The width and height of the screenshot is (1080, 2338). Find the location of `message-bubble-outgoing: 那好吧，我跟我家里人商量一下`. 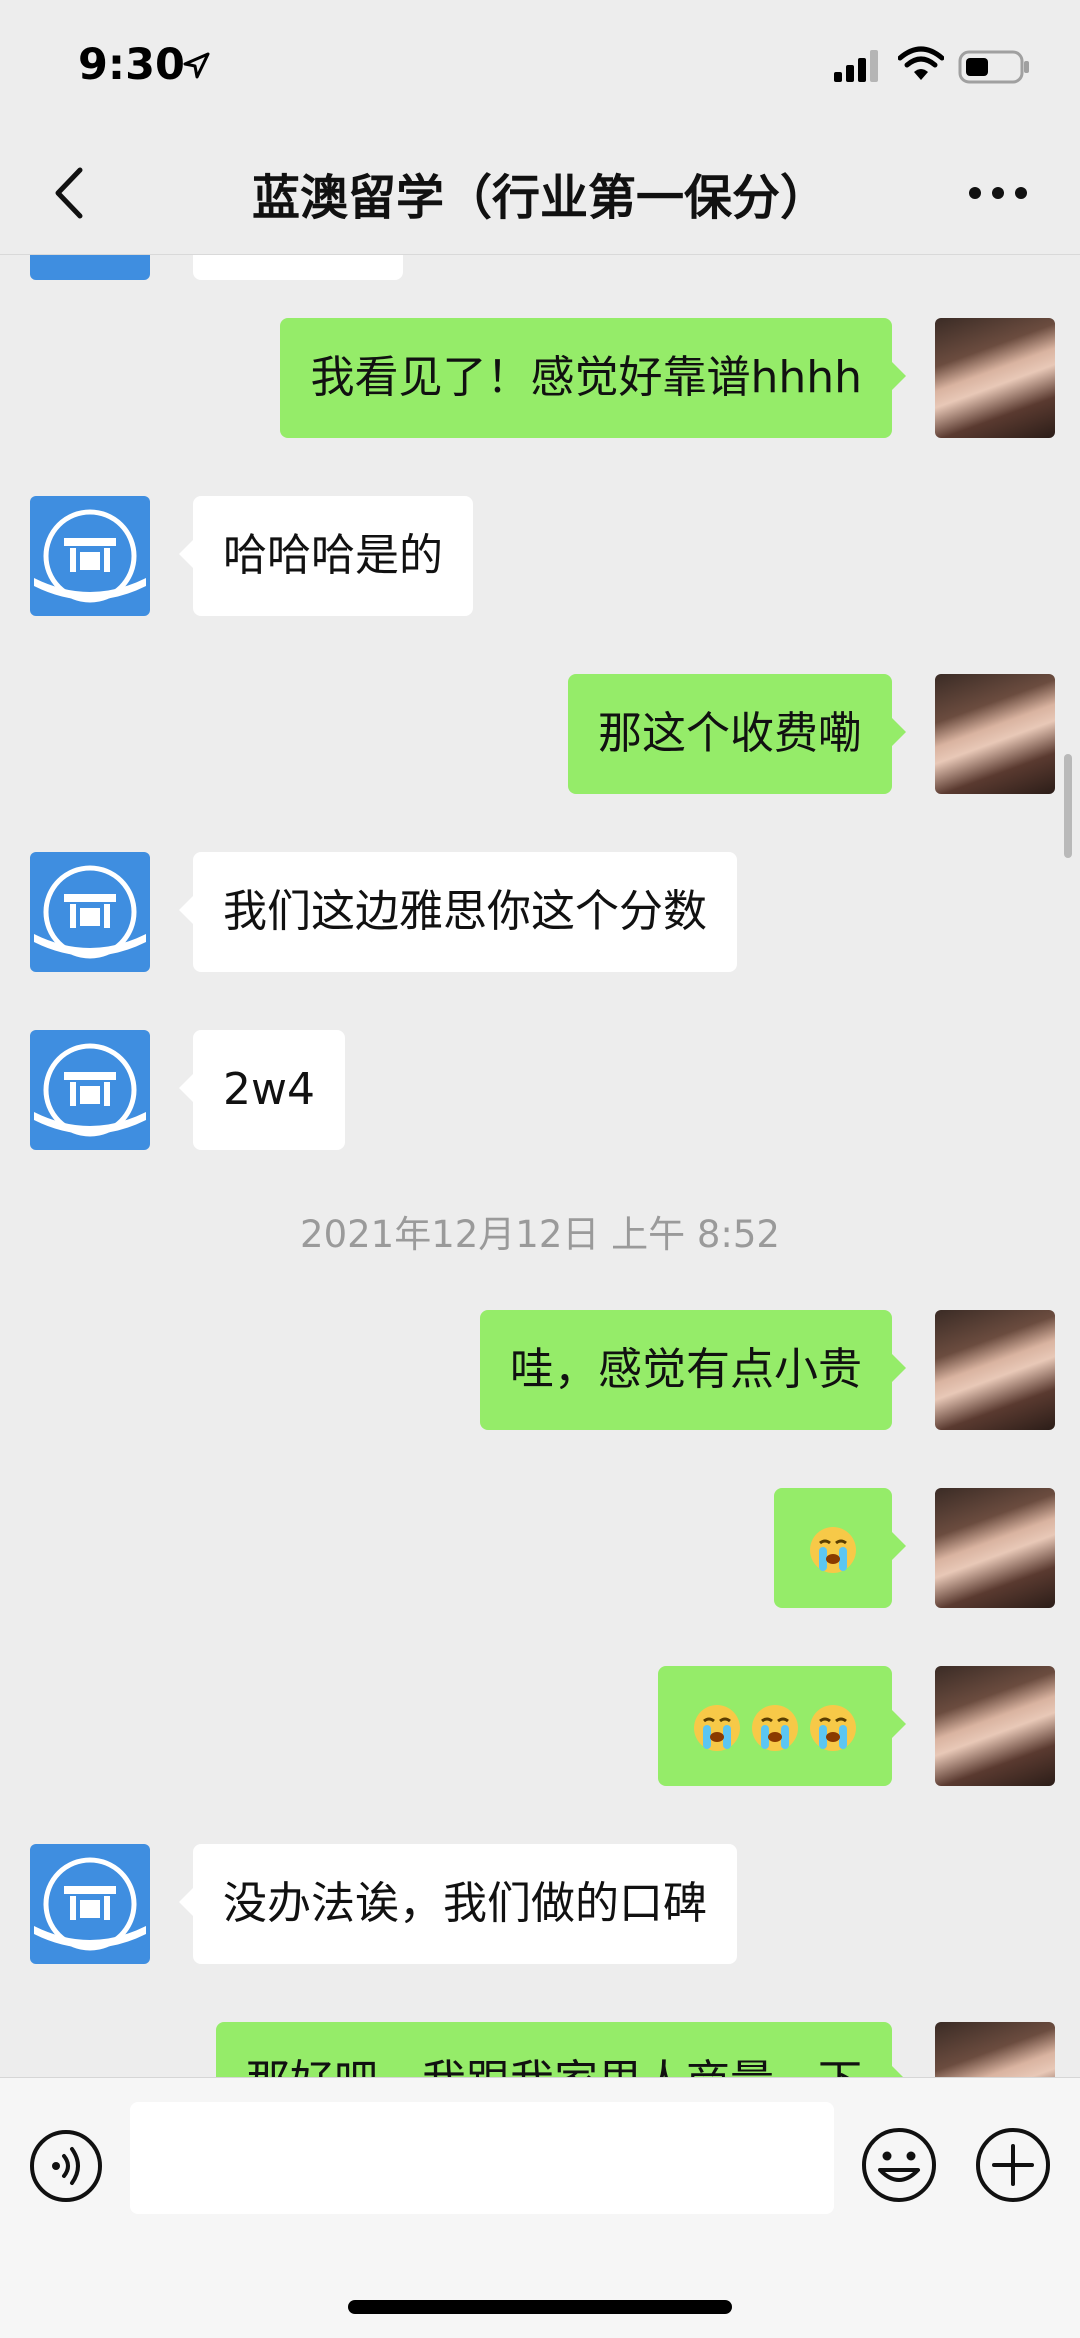

message-bubble-outgoing: 那好吧，我跟我家里人商量一下 is located at coordinates (561, 2049).